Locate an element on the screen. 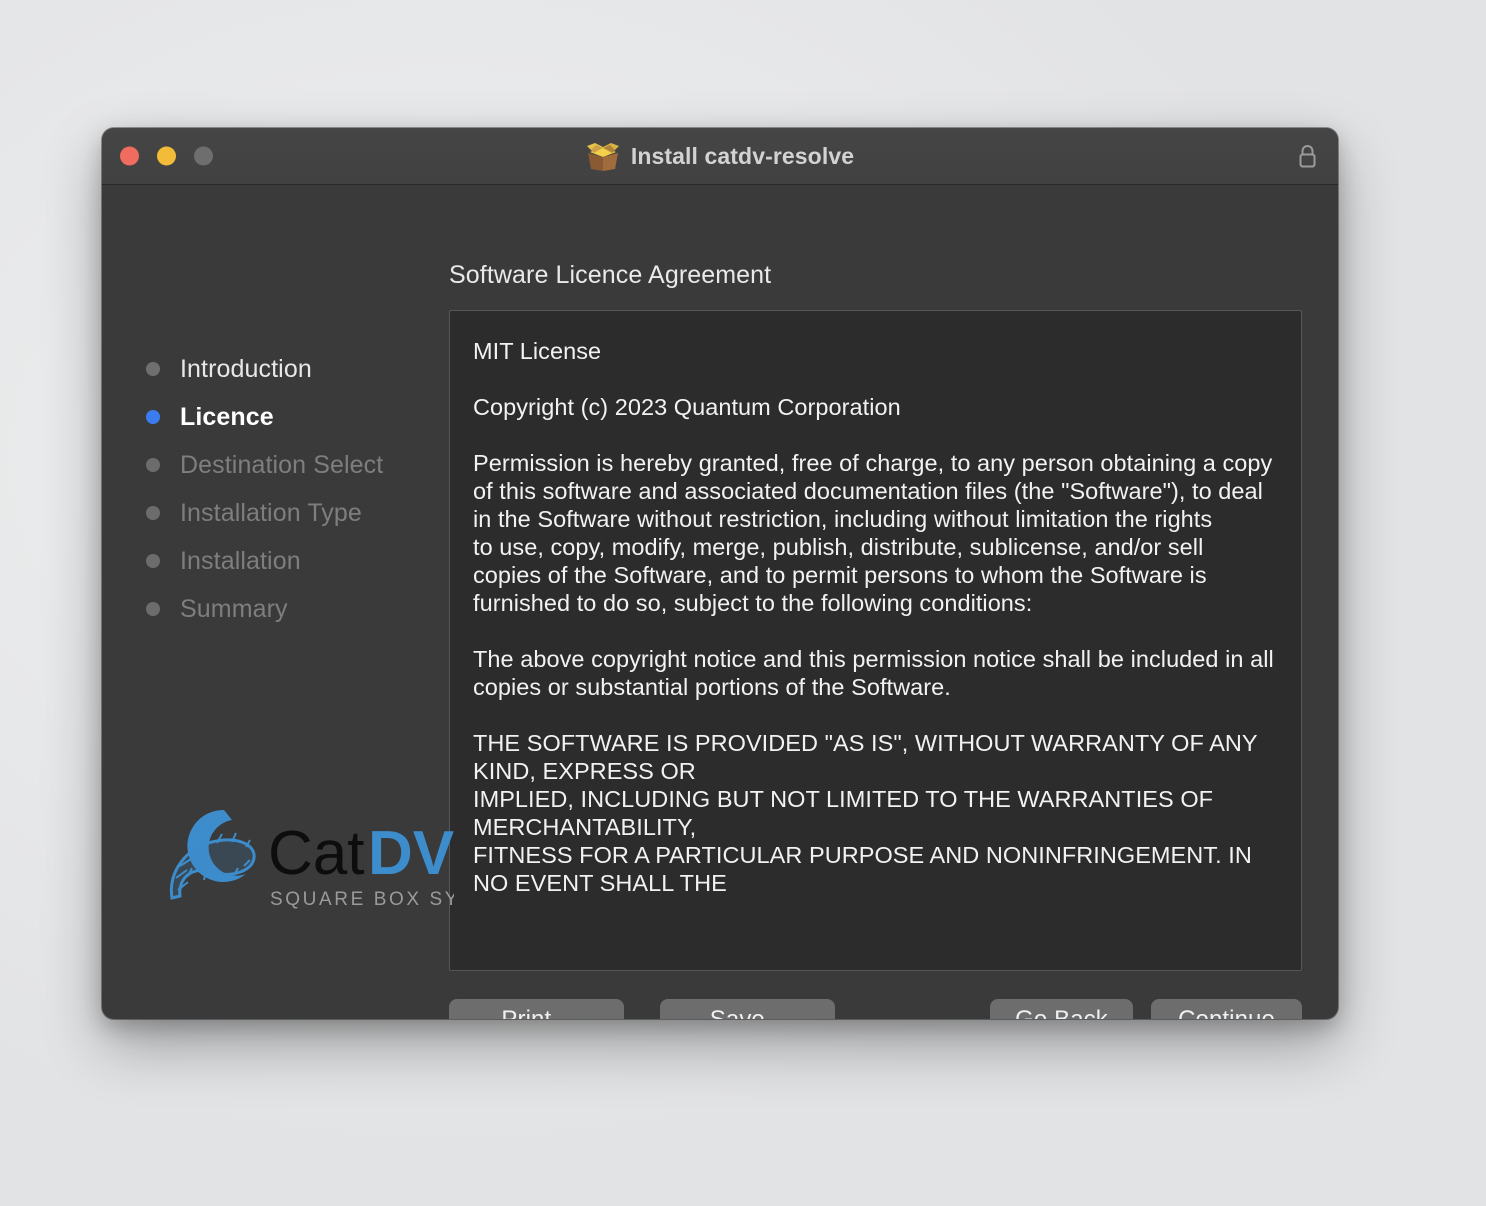  close-button is located at coordinates (129, 156).